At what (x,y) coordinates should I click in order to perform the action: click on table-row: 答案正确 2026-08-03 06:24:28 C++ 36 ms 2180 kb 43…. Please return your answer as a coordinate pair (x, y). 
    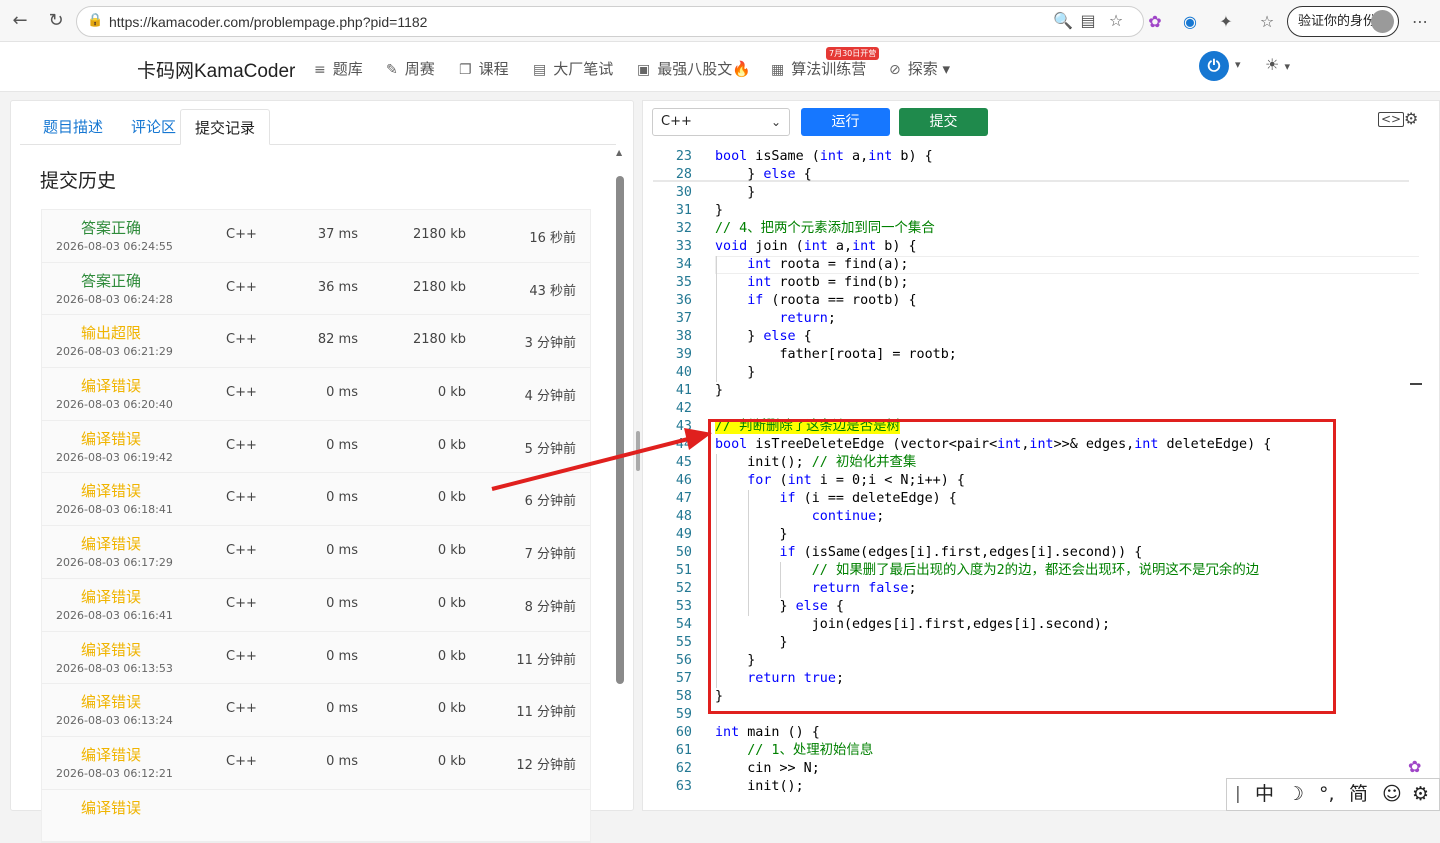
    Looking at the image, I should click on (316, 289).